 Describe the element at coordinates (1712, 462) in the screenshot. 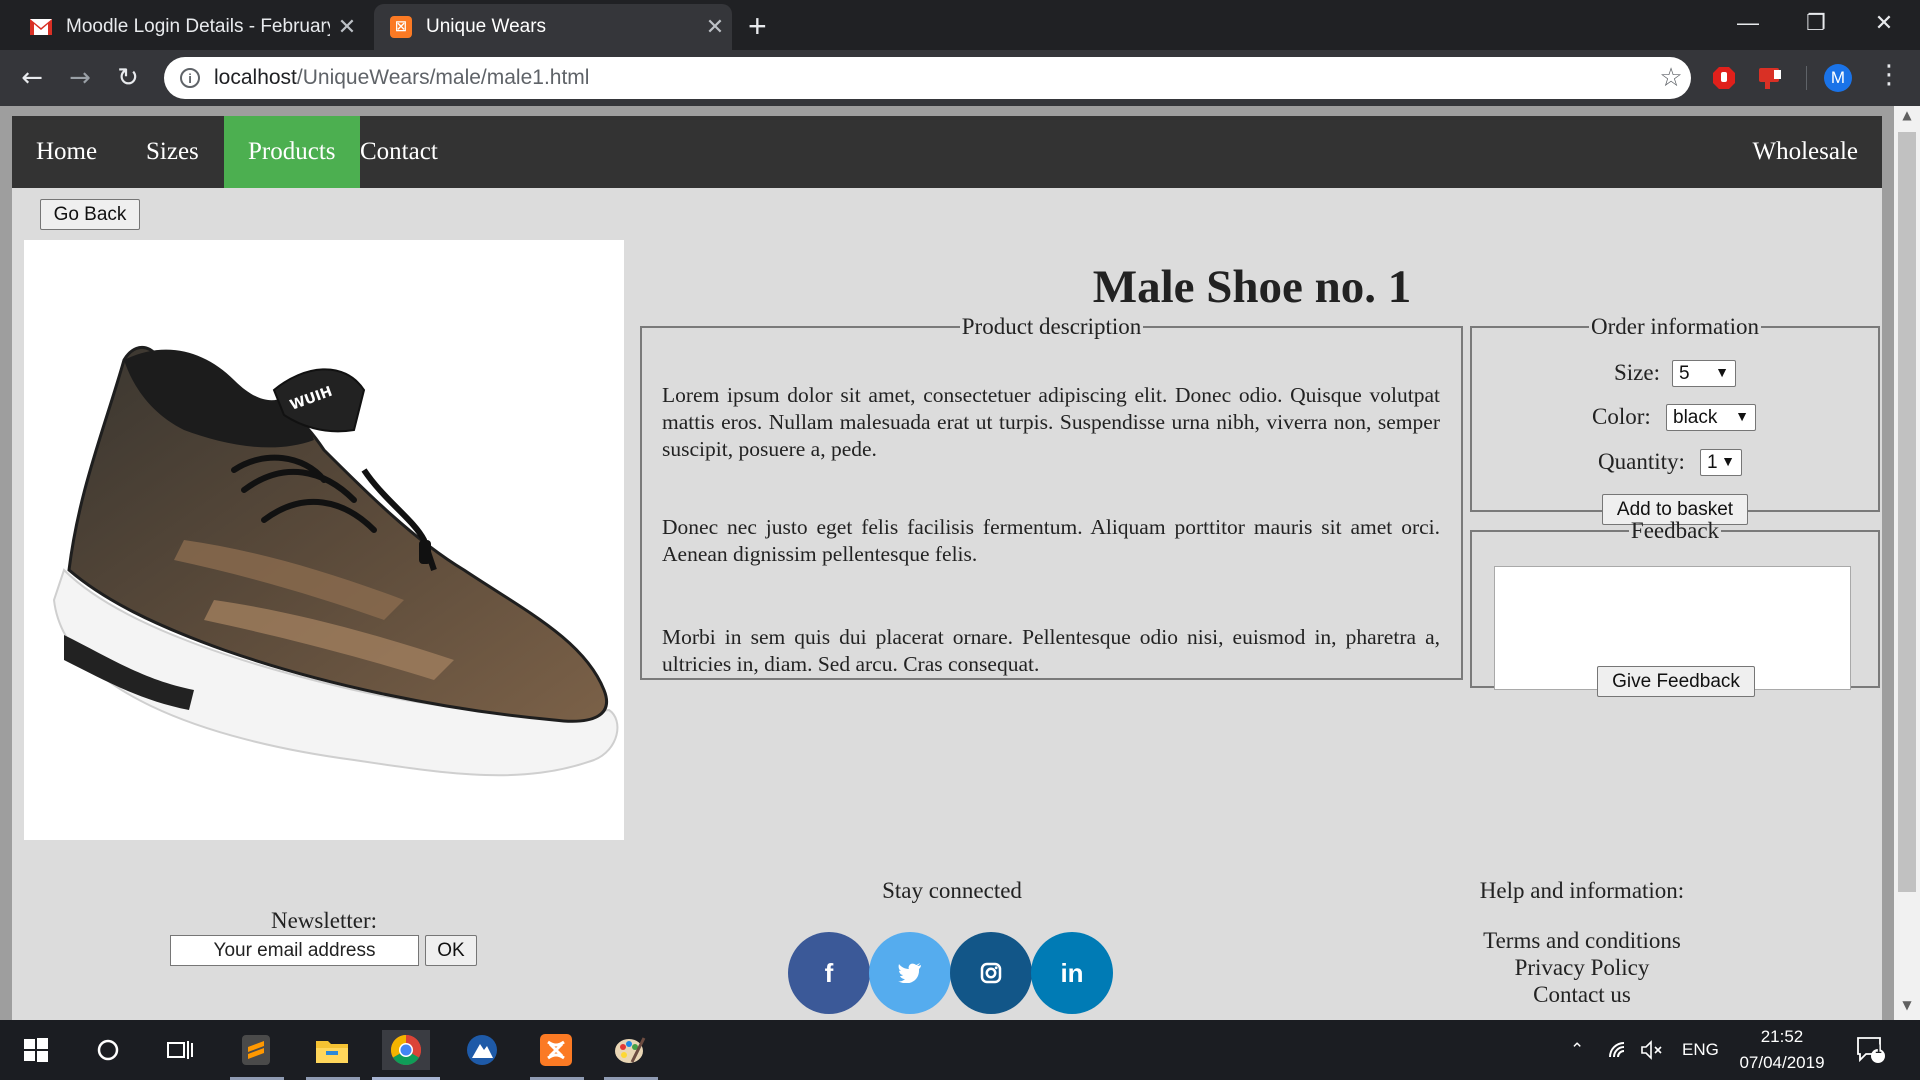

I see `quantity-value: 1` at that location.